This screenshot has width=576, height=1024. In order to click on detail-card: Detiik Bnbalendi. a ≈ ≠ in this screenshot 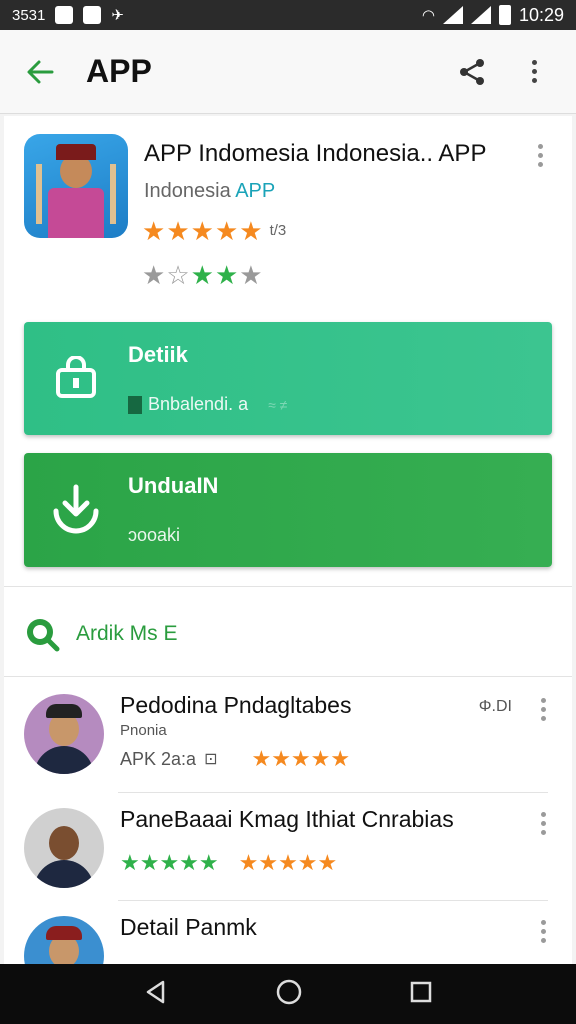, I will do `click(288, 378)`.